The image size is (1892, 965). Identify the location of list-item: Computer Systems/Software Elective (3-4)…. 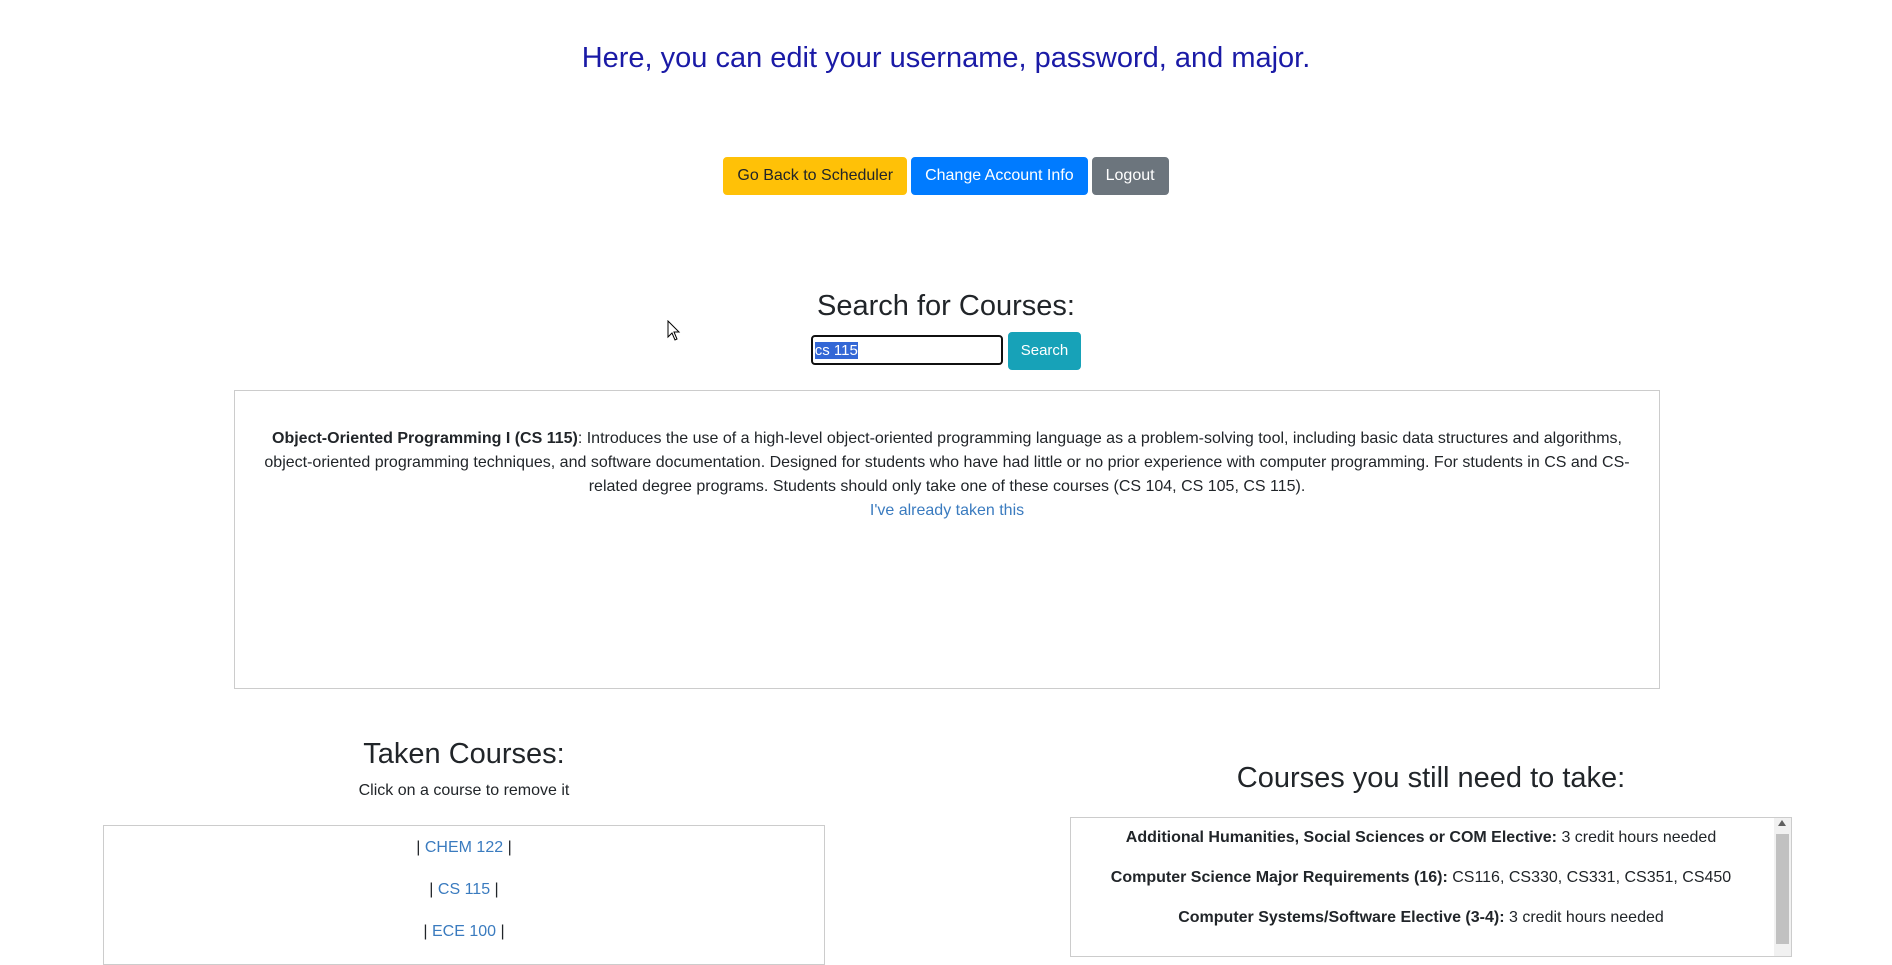
(1431, 918).